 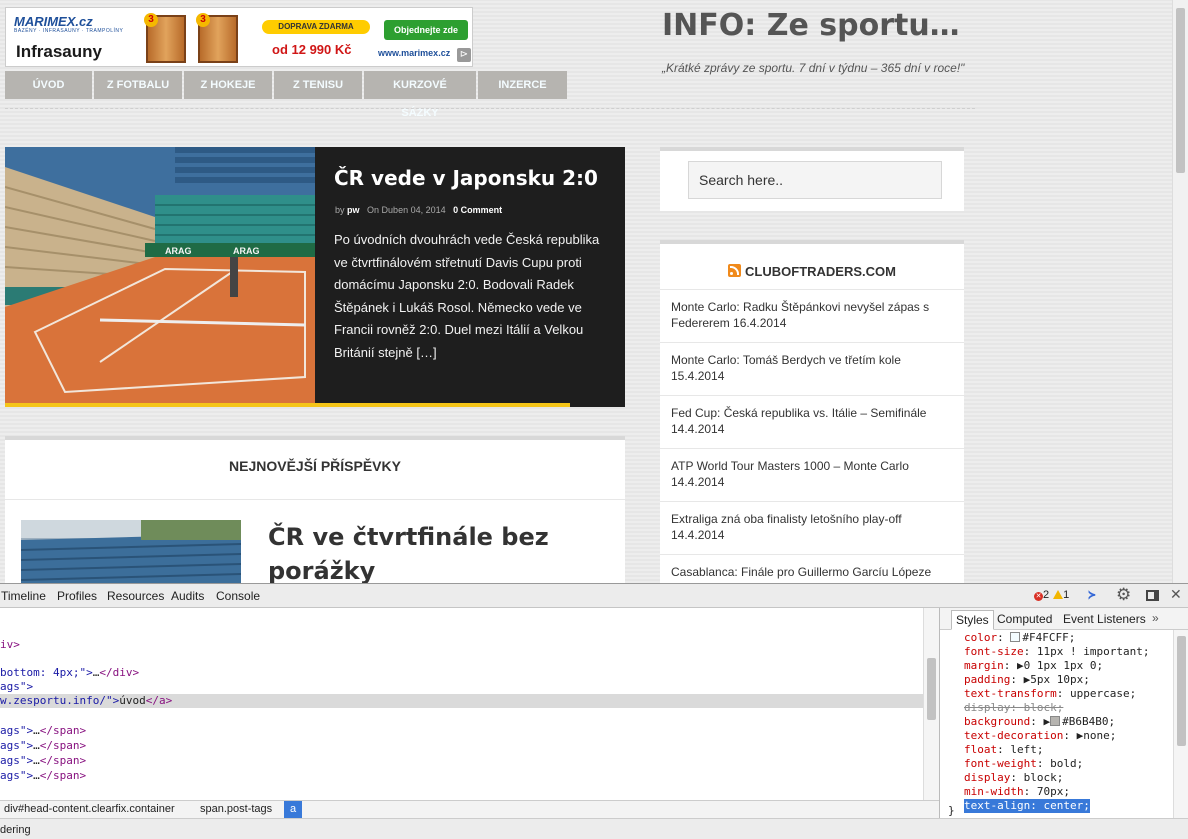 What do you see at coordinates (1181, 691) in the screenshot?
I see `styles-scrollbar-thumb` at bounding box center [1181, 691].